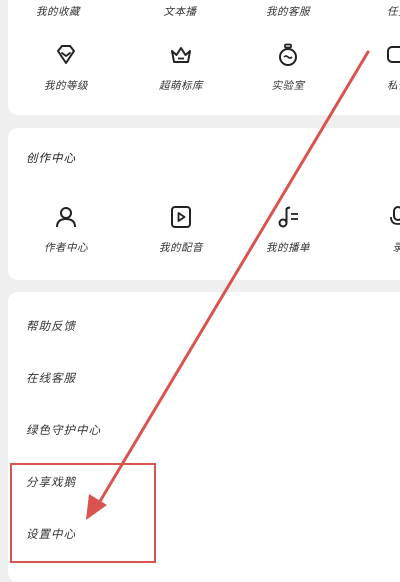 Image resolution: width=400 pixels, height=582 pixels. I want to click on grid-item-lab-label: 实验室, so click(288, 85).